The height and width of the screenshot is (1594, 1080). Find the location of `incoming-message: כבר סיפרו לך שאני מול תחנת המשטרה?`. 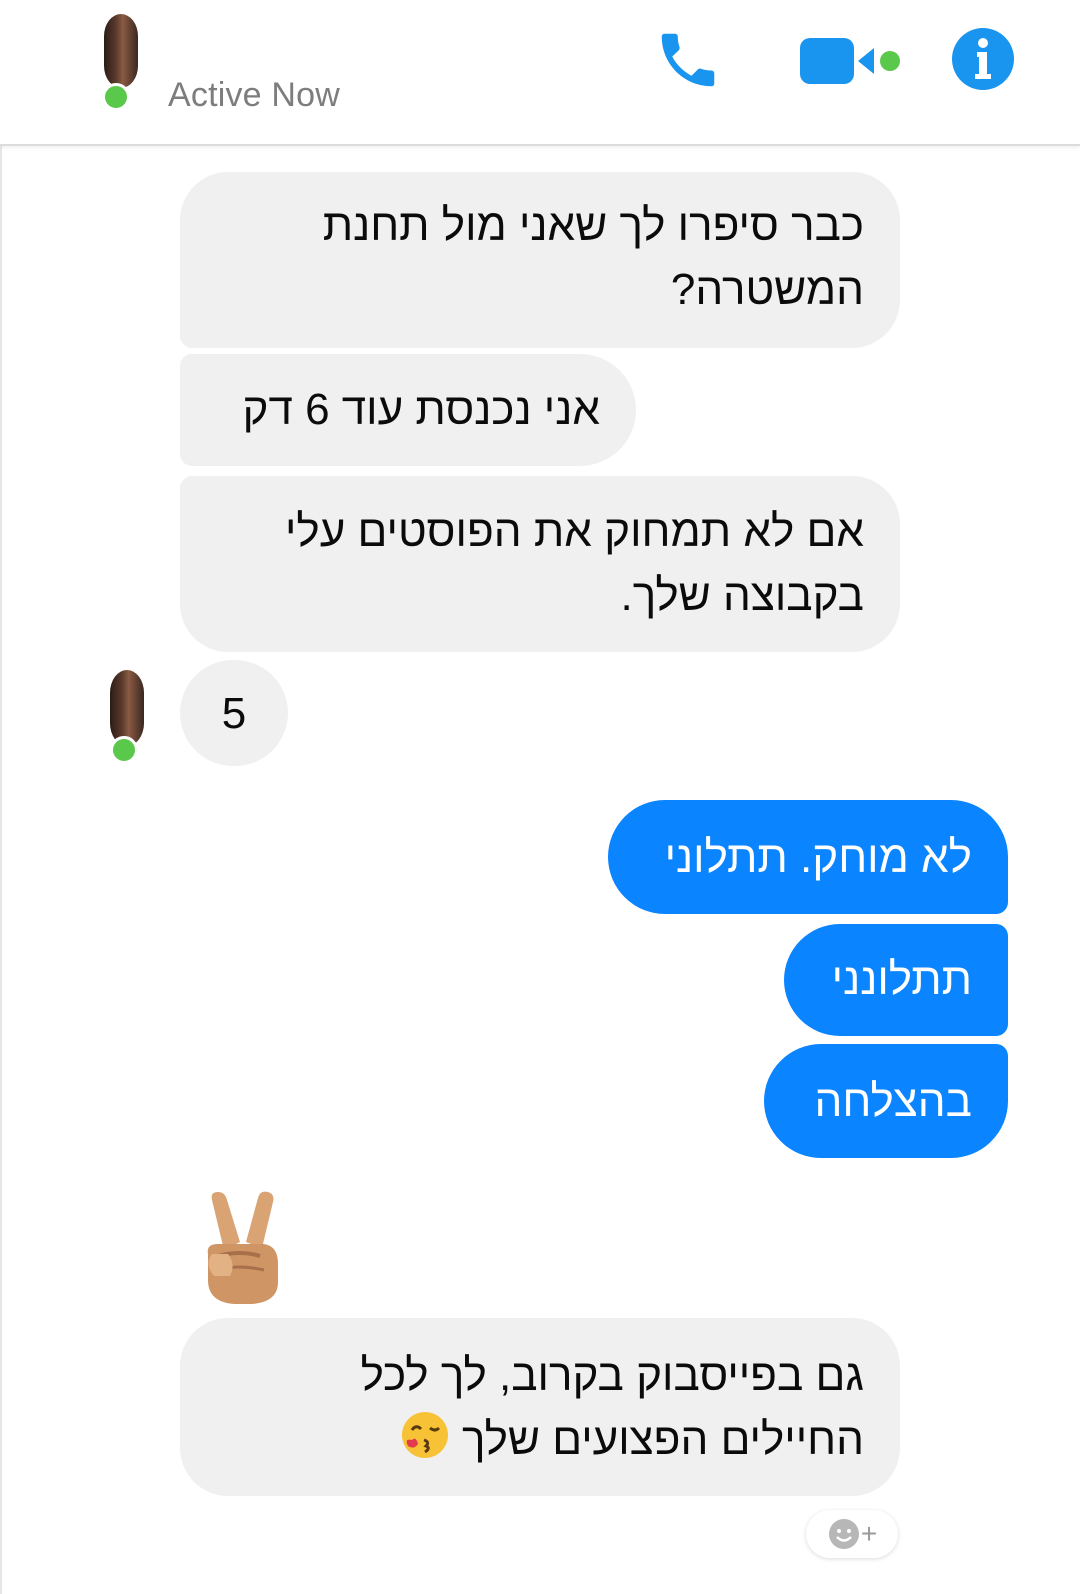

incoming-message: כבר סיפרו לך שאני מול תחנת המשטרה? is located at coordinates (540, 260).